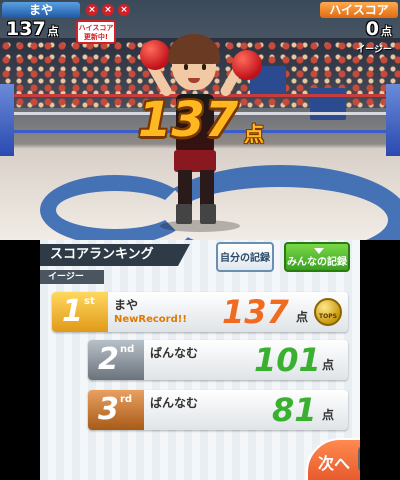  I want to click on difficulty-label: イージー, so click(374, 50).